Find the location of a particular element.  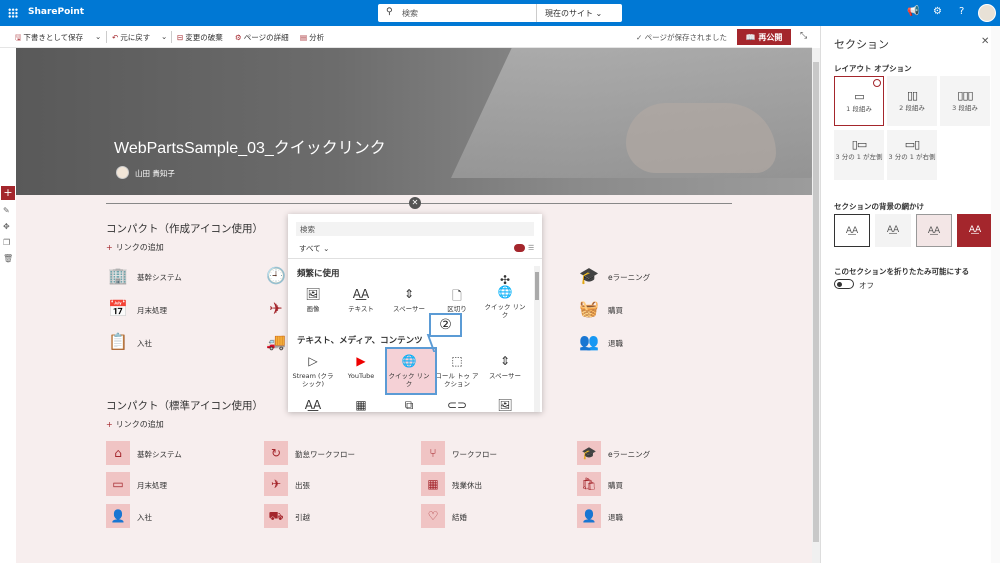

toolbox-search-input: 検索 is located at coordinates (415, 229).